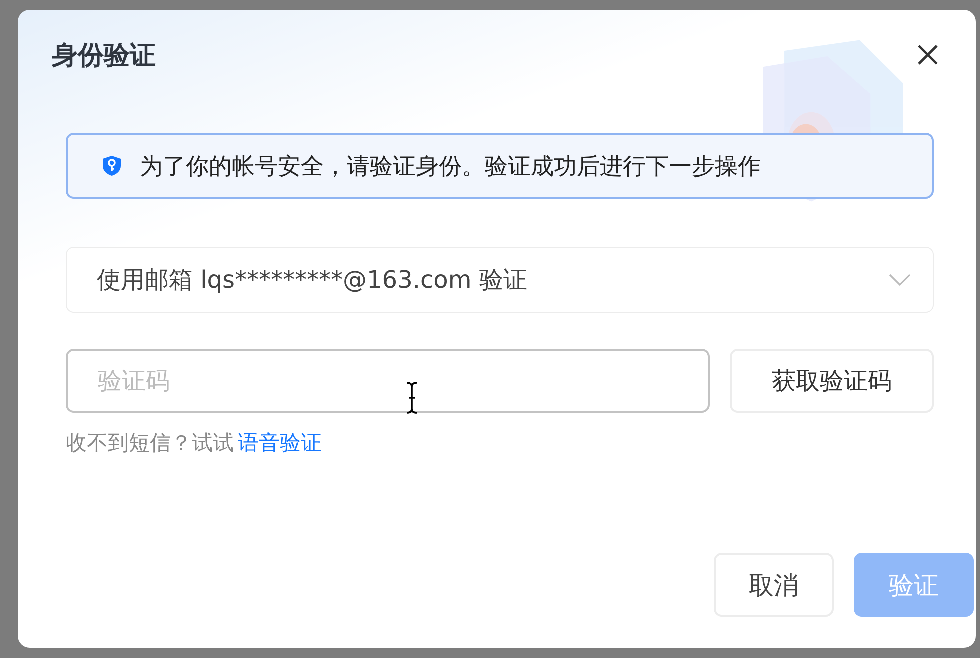 The width and height of the screenshot is (980, 658). I want to click on get-code-button: 获取验证码, so click(832, 381).